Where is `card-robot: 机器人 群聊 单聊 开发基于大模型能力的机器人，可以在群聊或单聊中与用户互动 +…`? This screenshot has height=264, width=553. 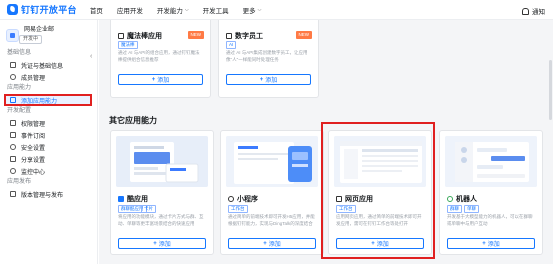
card-robot: 机器人 群聊 单聊 开发基于大模型能力的机器人，可以在群聊或单聊中与用户互动 +… is located at coordinates (491, 192).